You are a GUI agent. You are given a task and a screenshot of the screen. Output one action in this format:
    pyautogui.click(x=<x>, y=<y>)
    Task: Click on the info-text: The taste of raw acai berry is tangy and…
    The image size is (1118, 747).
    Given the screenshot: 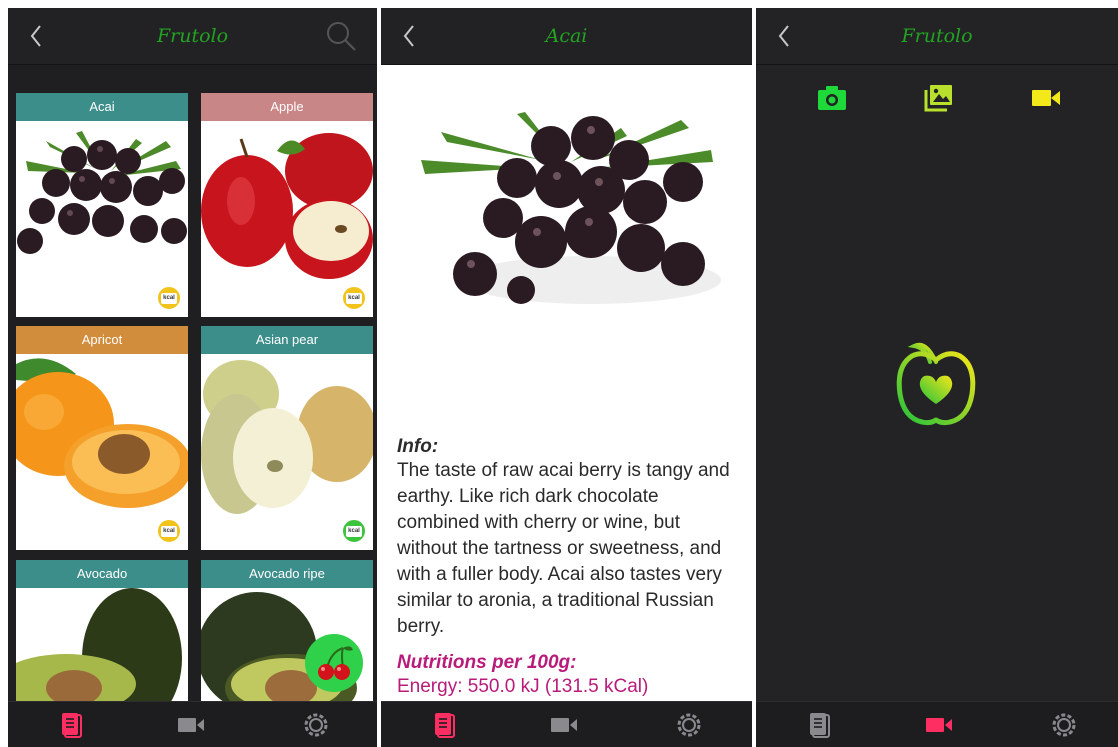 What is the action you would take?
    pyautogui.click(x=563, y=548)
    